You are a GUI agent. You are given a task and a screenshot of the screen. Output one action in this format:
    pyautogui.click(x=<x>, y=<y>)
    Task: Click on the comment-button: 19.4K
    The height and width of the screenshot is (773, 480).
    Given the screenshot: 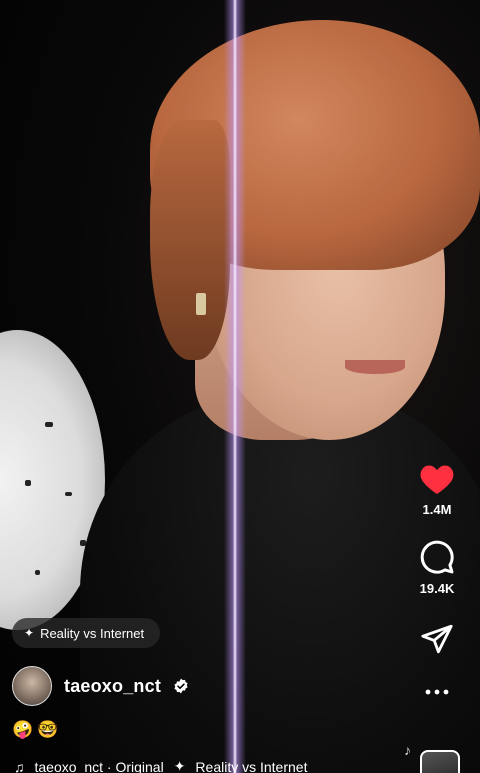 What is the action you would take?
    pyautogui.click(x=437, y=567)
    